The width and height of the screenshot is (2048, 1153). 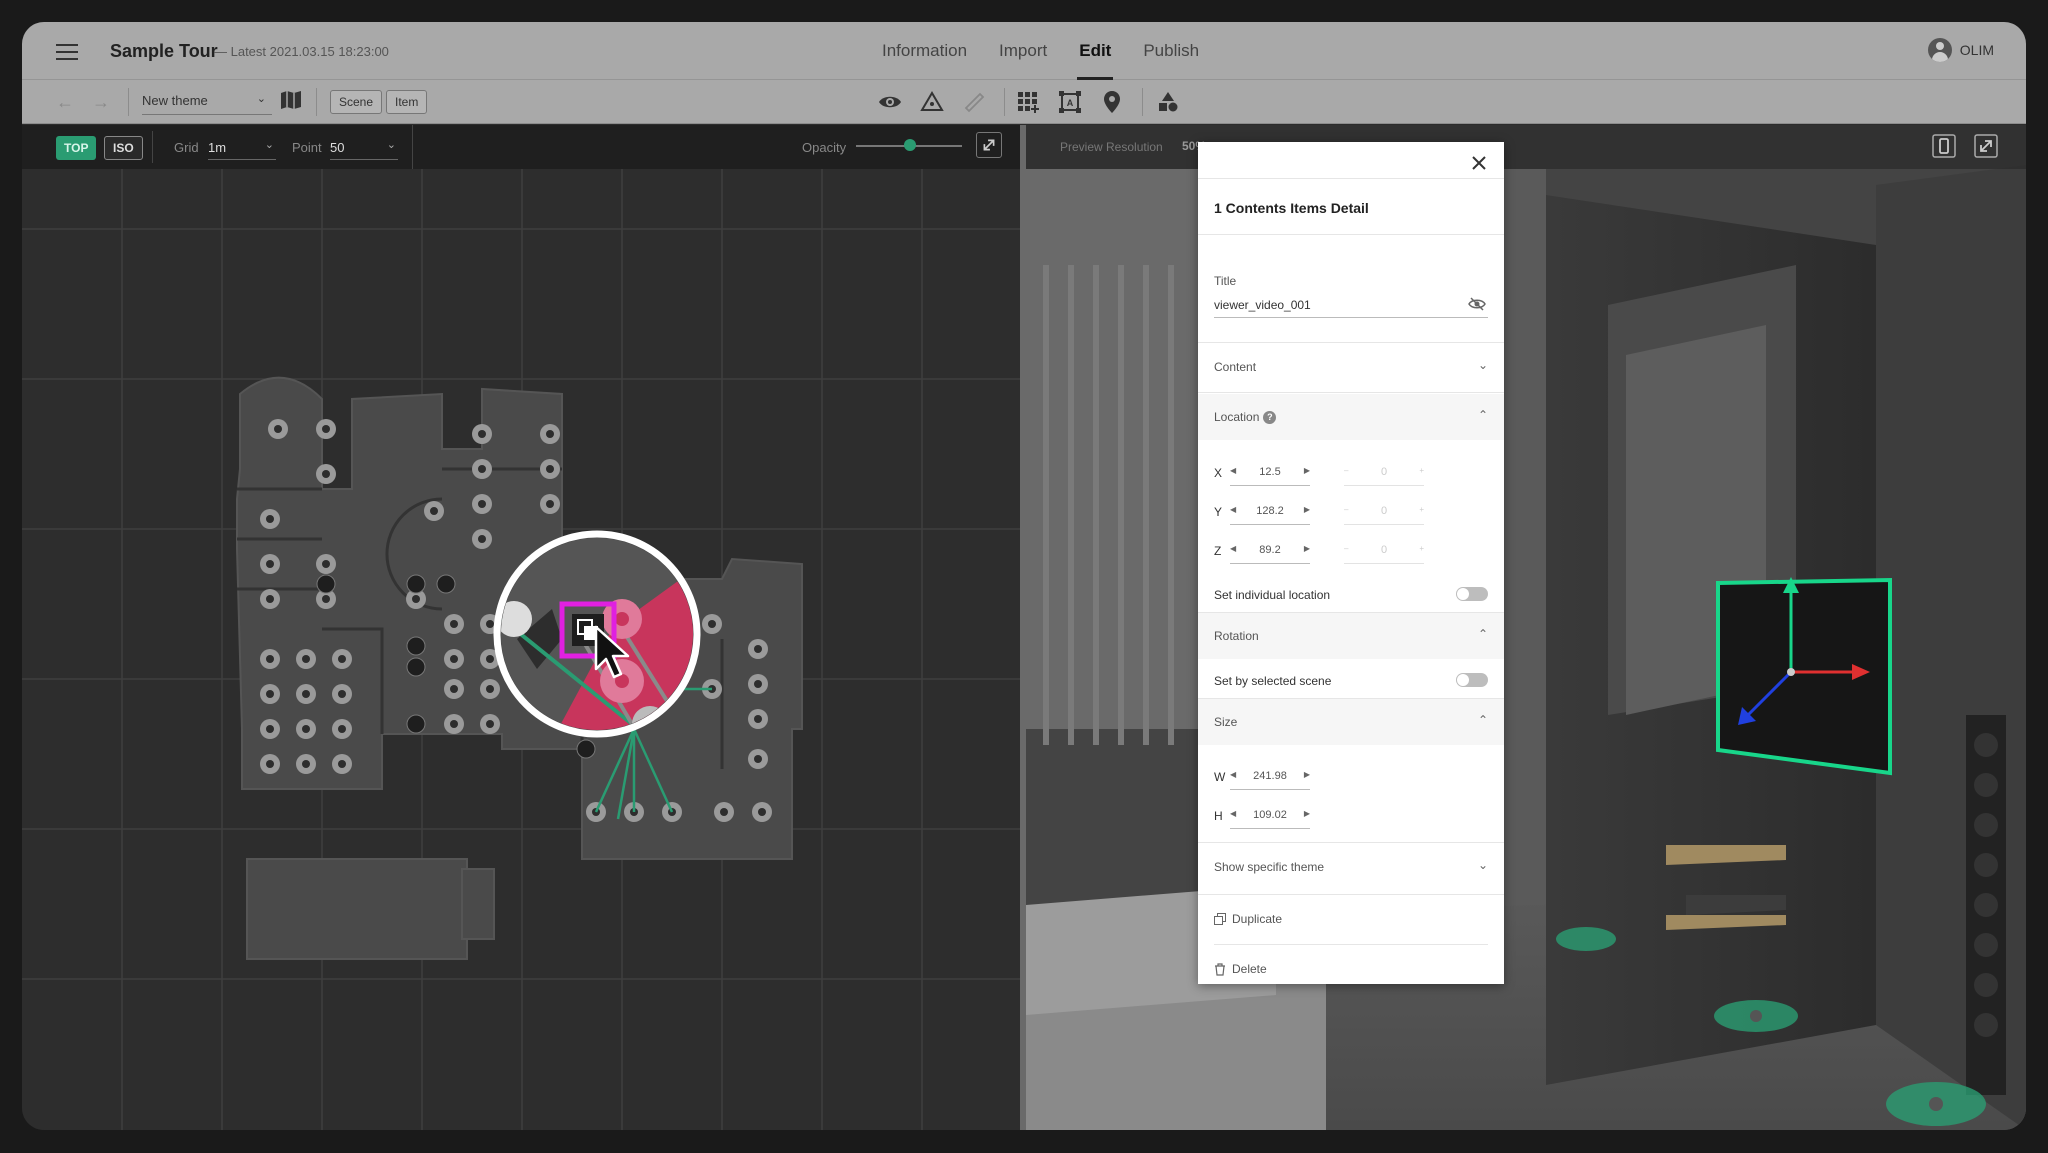 What do you see at coordinates (1351, 417) in the screenshot?
I see `location-section-header: Location? ⌃` at bounding box center [1351, 417].